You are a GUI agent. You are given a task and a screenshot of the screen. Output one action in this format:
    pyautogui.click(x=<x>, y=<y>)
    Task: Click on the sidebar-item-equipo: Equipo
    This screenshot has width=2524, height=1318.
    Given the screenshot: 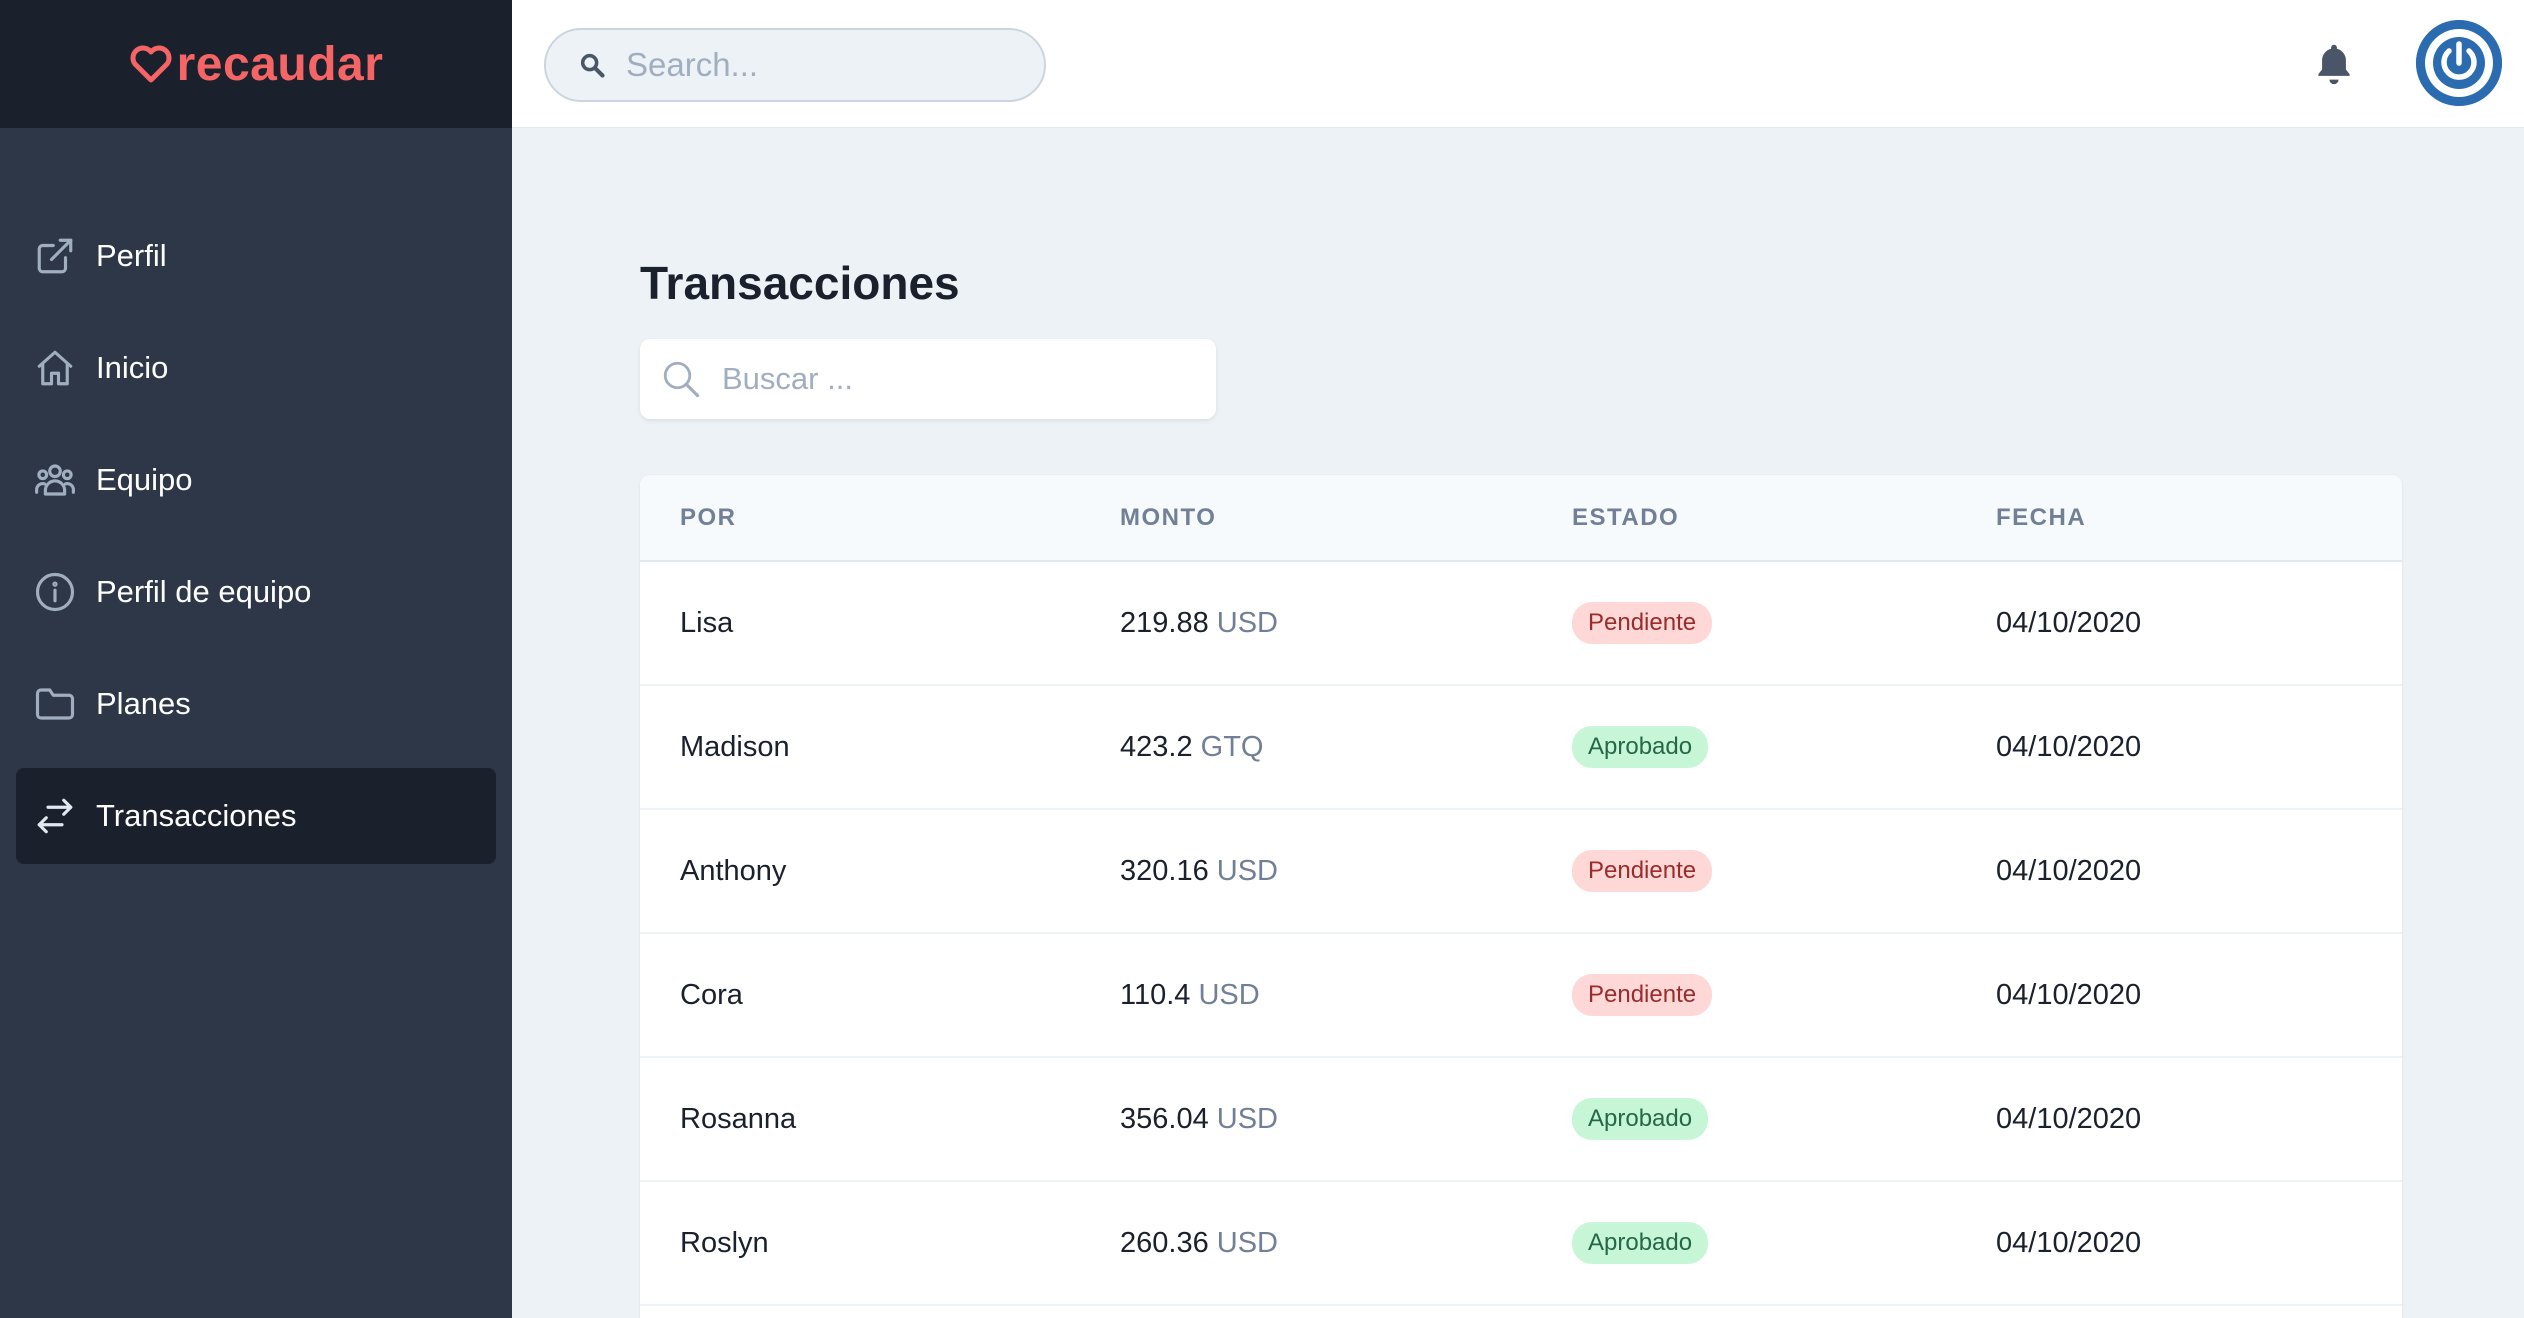 What is the action you would take?
    pyautogui.click(x=256, y=480)
    